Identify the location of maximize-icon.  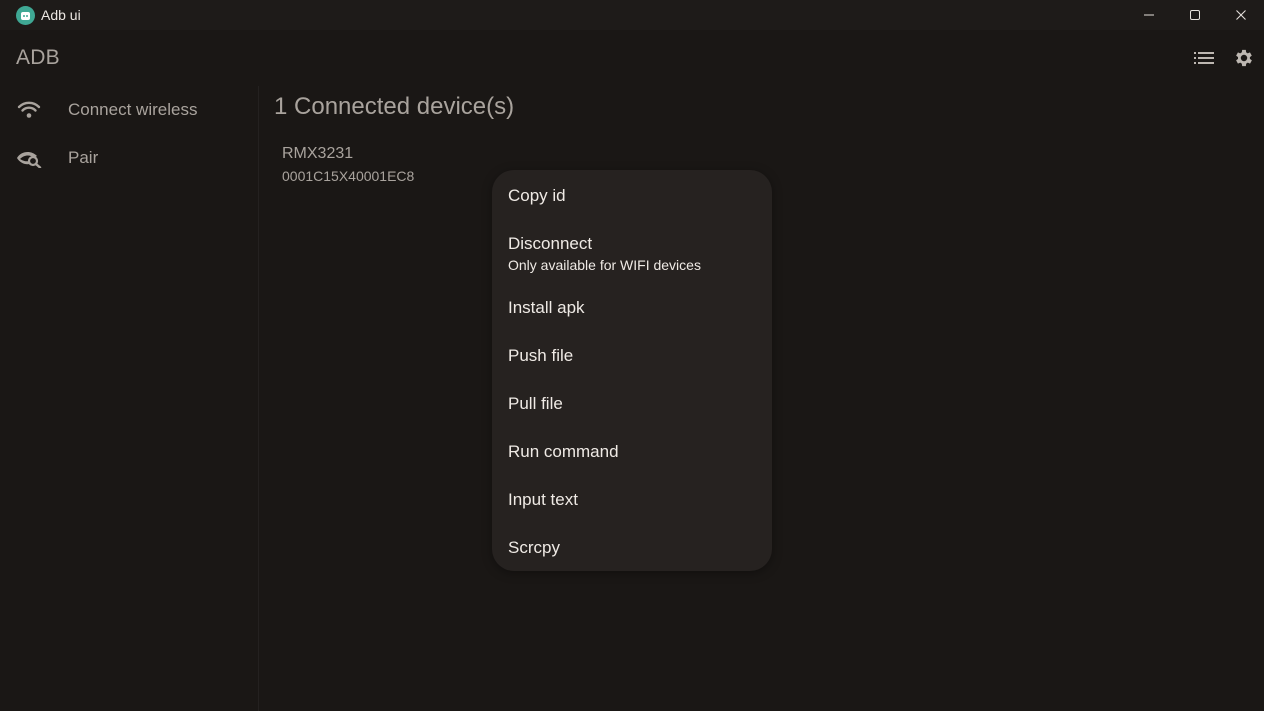
(1195, 15).